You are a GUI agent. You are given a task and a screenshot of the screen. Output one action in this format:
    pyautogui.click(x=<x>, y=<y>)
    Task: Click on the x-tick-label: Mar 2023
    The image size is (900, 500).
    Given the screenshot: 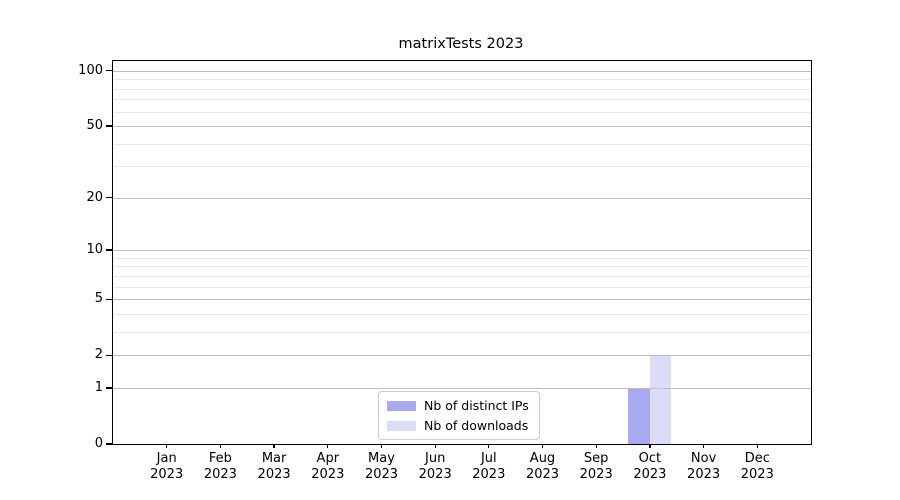 What is the action you would take?
    pyautogui.click(x=274, y=466)
    